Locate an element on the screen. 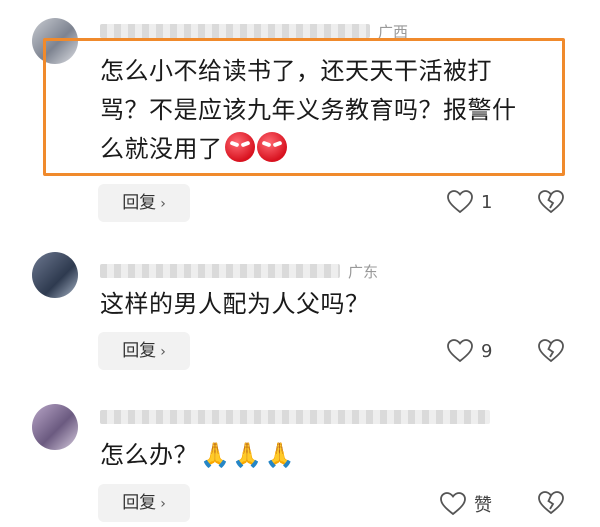  like-count: 9 is located at coordinates (487, 351).